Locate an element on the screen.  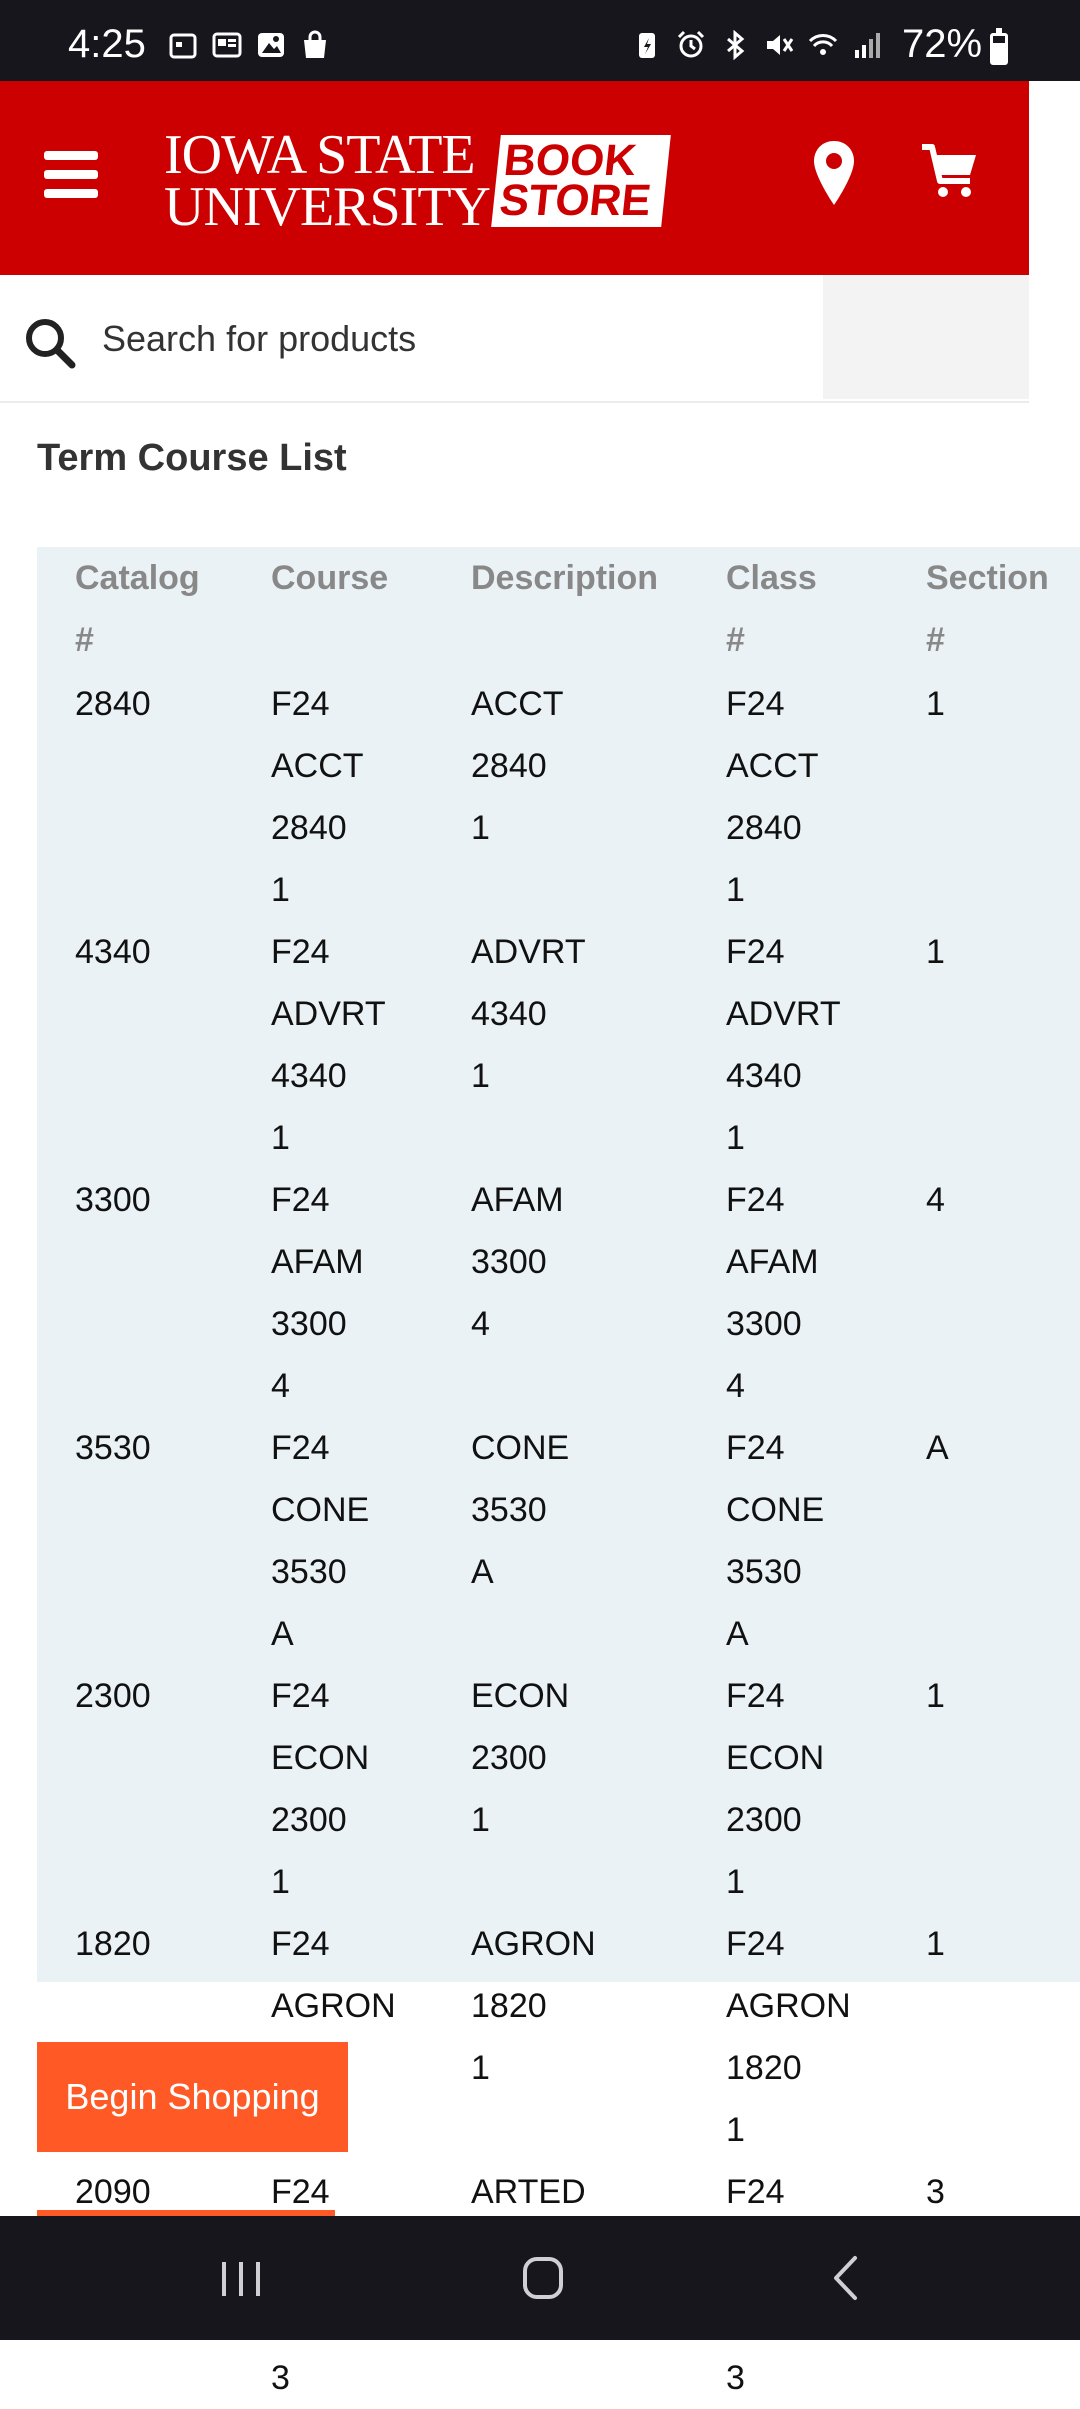
section-cell: A is located at coordinates (937, 1448).